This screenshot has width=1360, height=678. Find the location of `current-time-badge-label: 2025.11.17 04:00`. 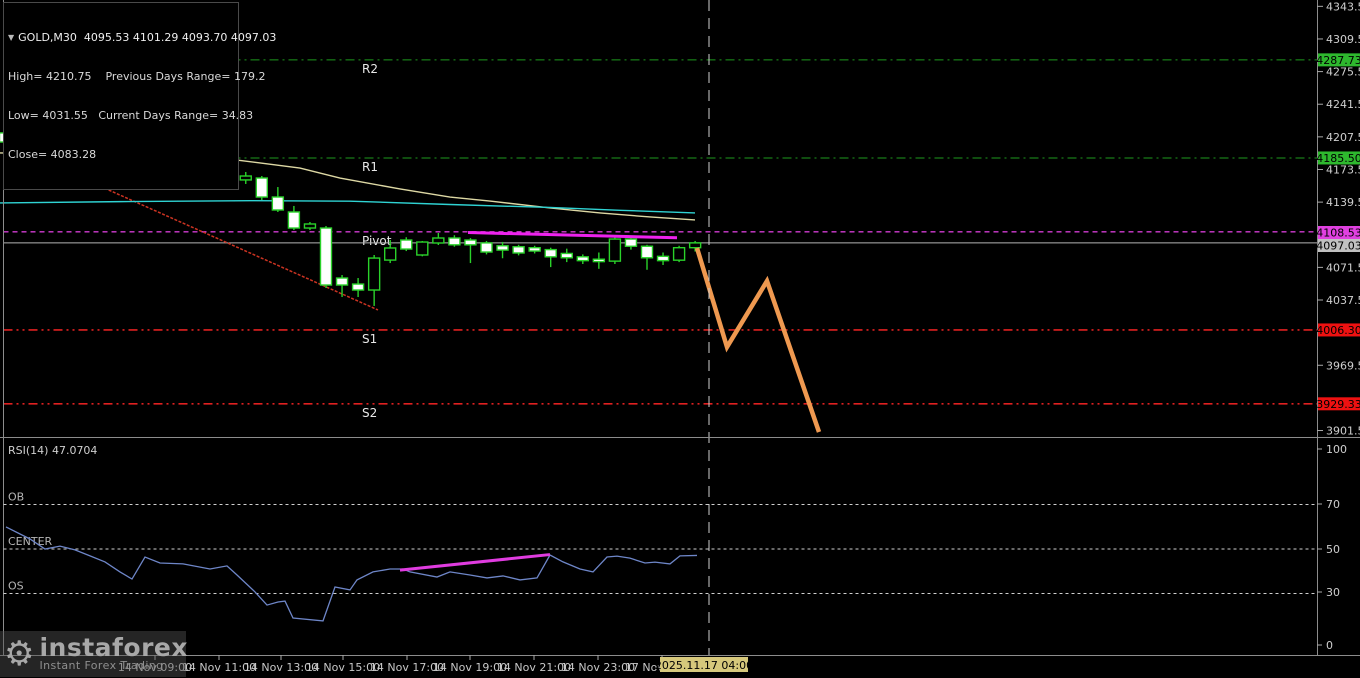

current-time-badge-label: 2025.11.17 04:00 is located at coordinates (704, 665).